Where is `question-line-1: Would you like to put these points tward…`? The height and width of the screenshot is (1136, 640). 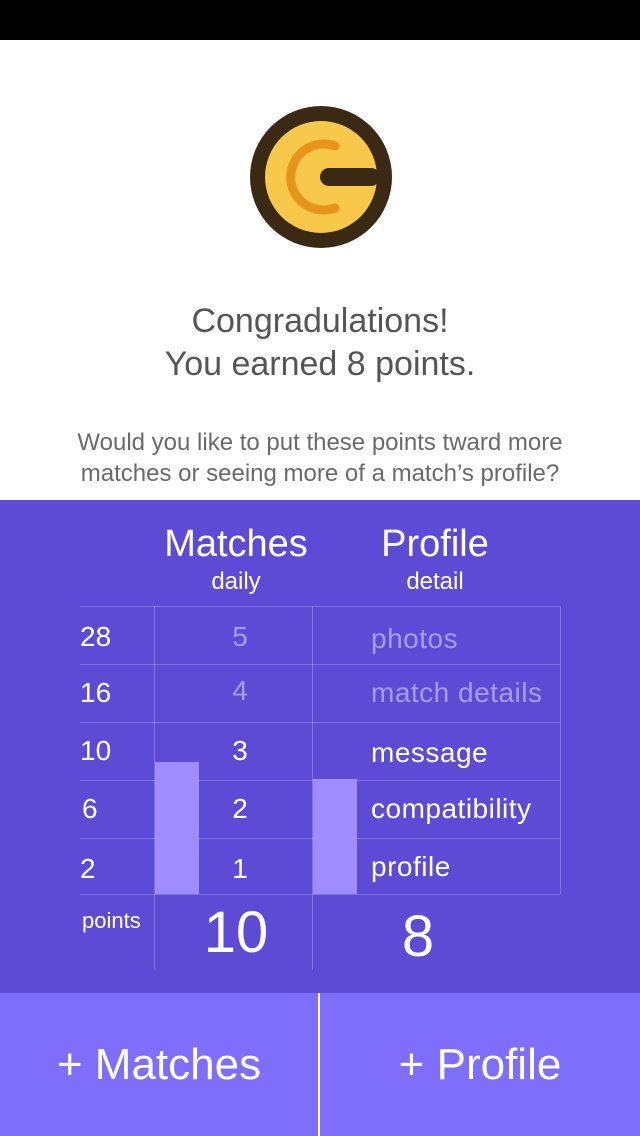
question-line-1: Would you like to put these points tward… is located at coordinates (320, 442).